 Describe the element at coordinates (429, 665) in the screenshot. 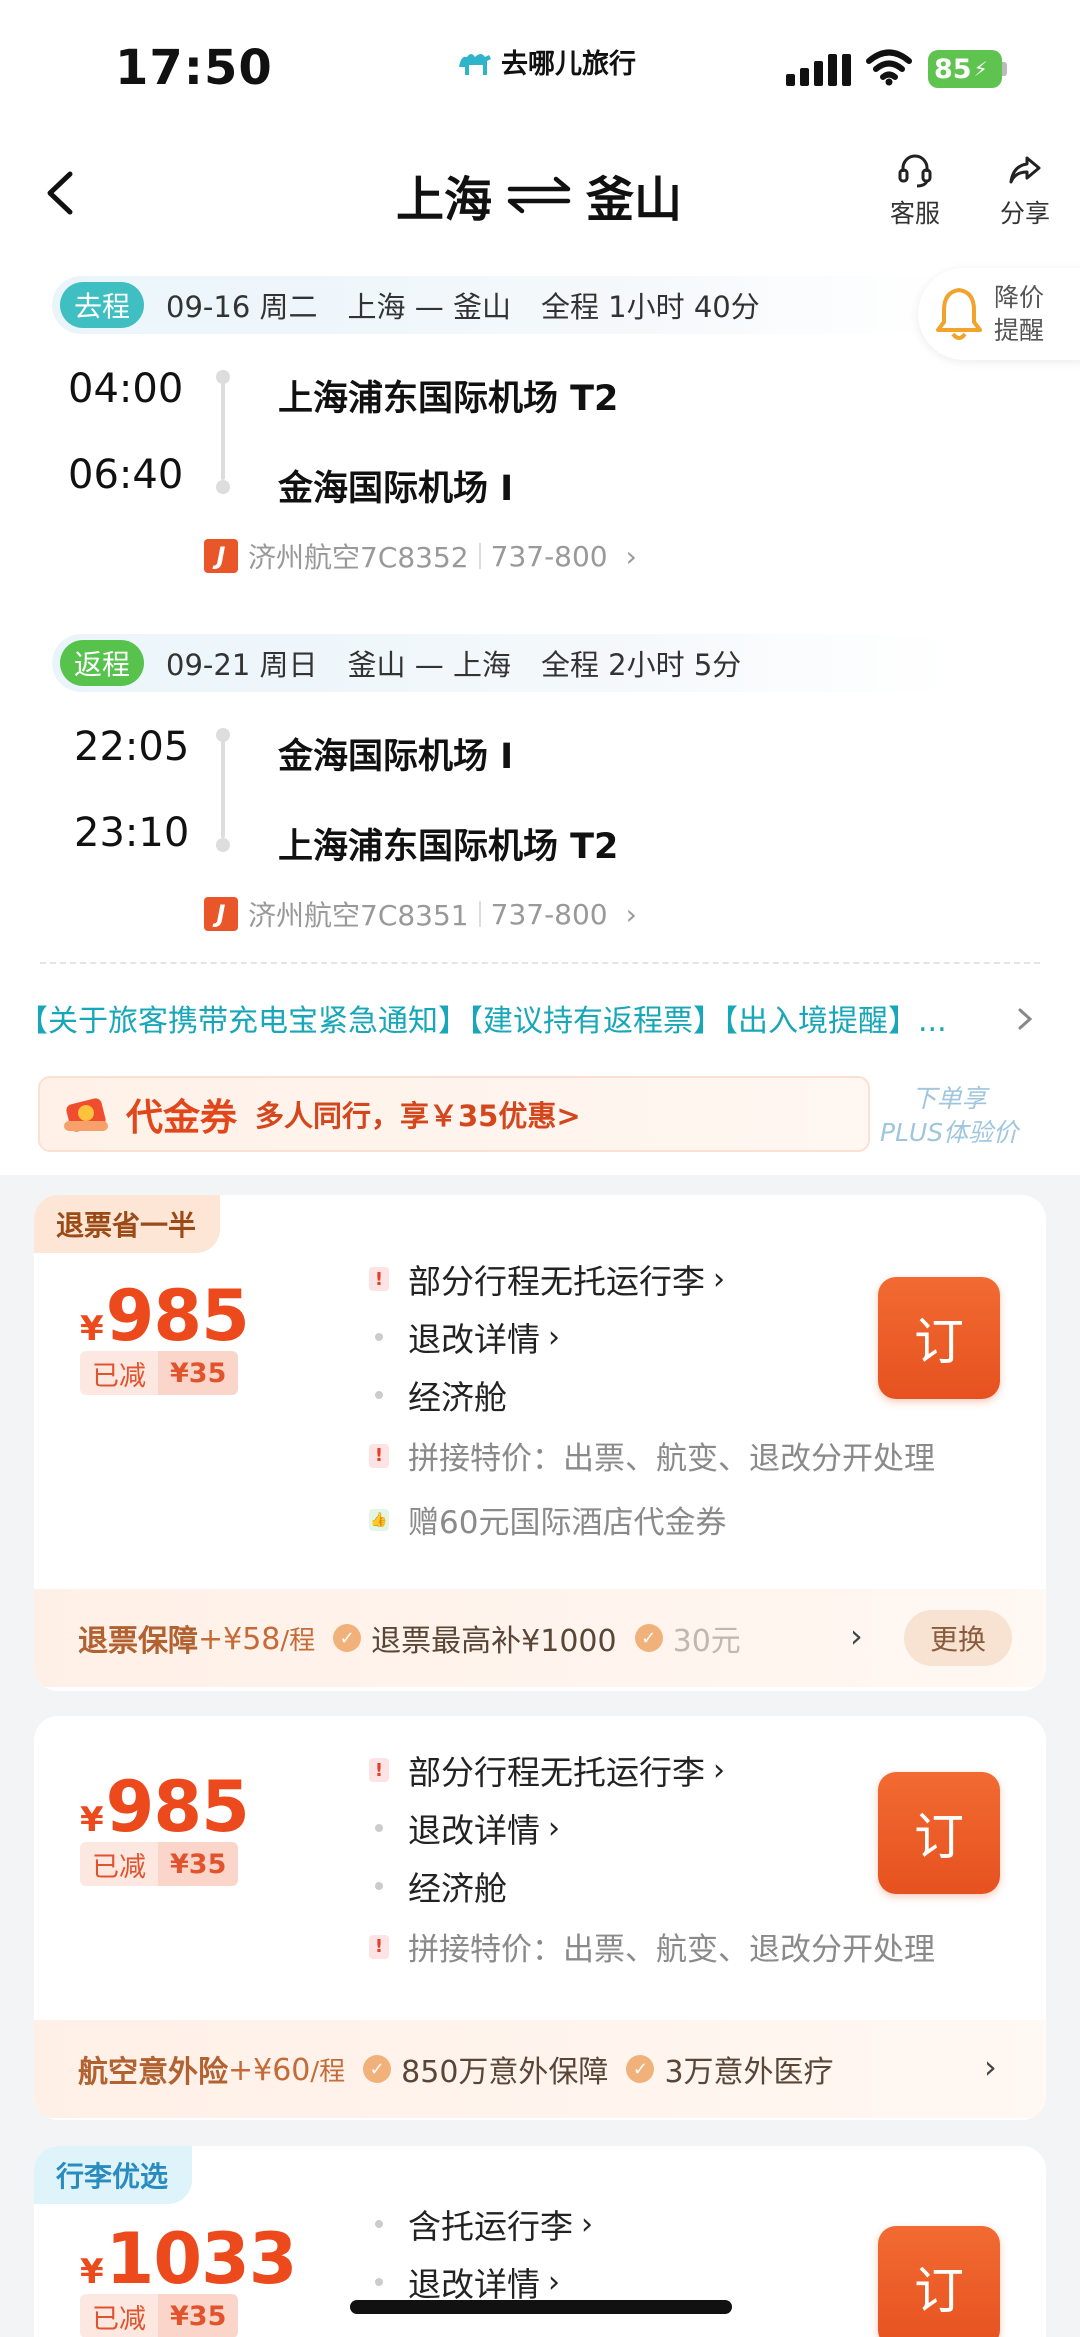

I see `inbound-route: 釜山 — 上海` at that location.